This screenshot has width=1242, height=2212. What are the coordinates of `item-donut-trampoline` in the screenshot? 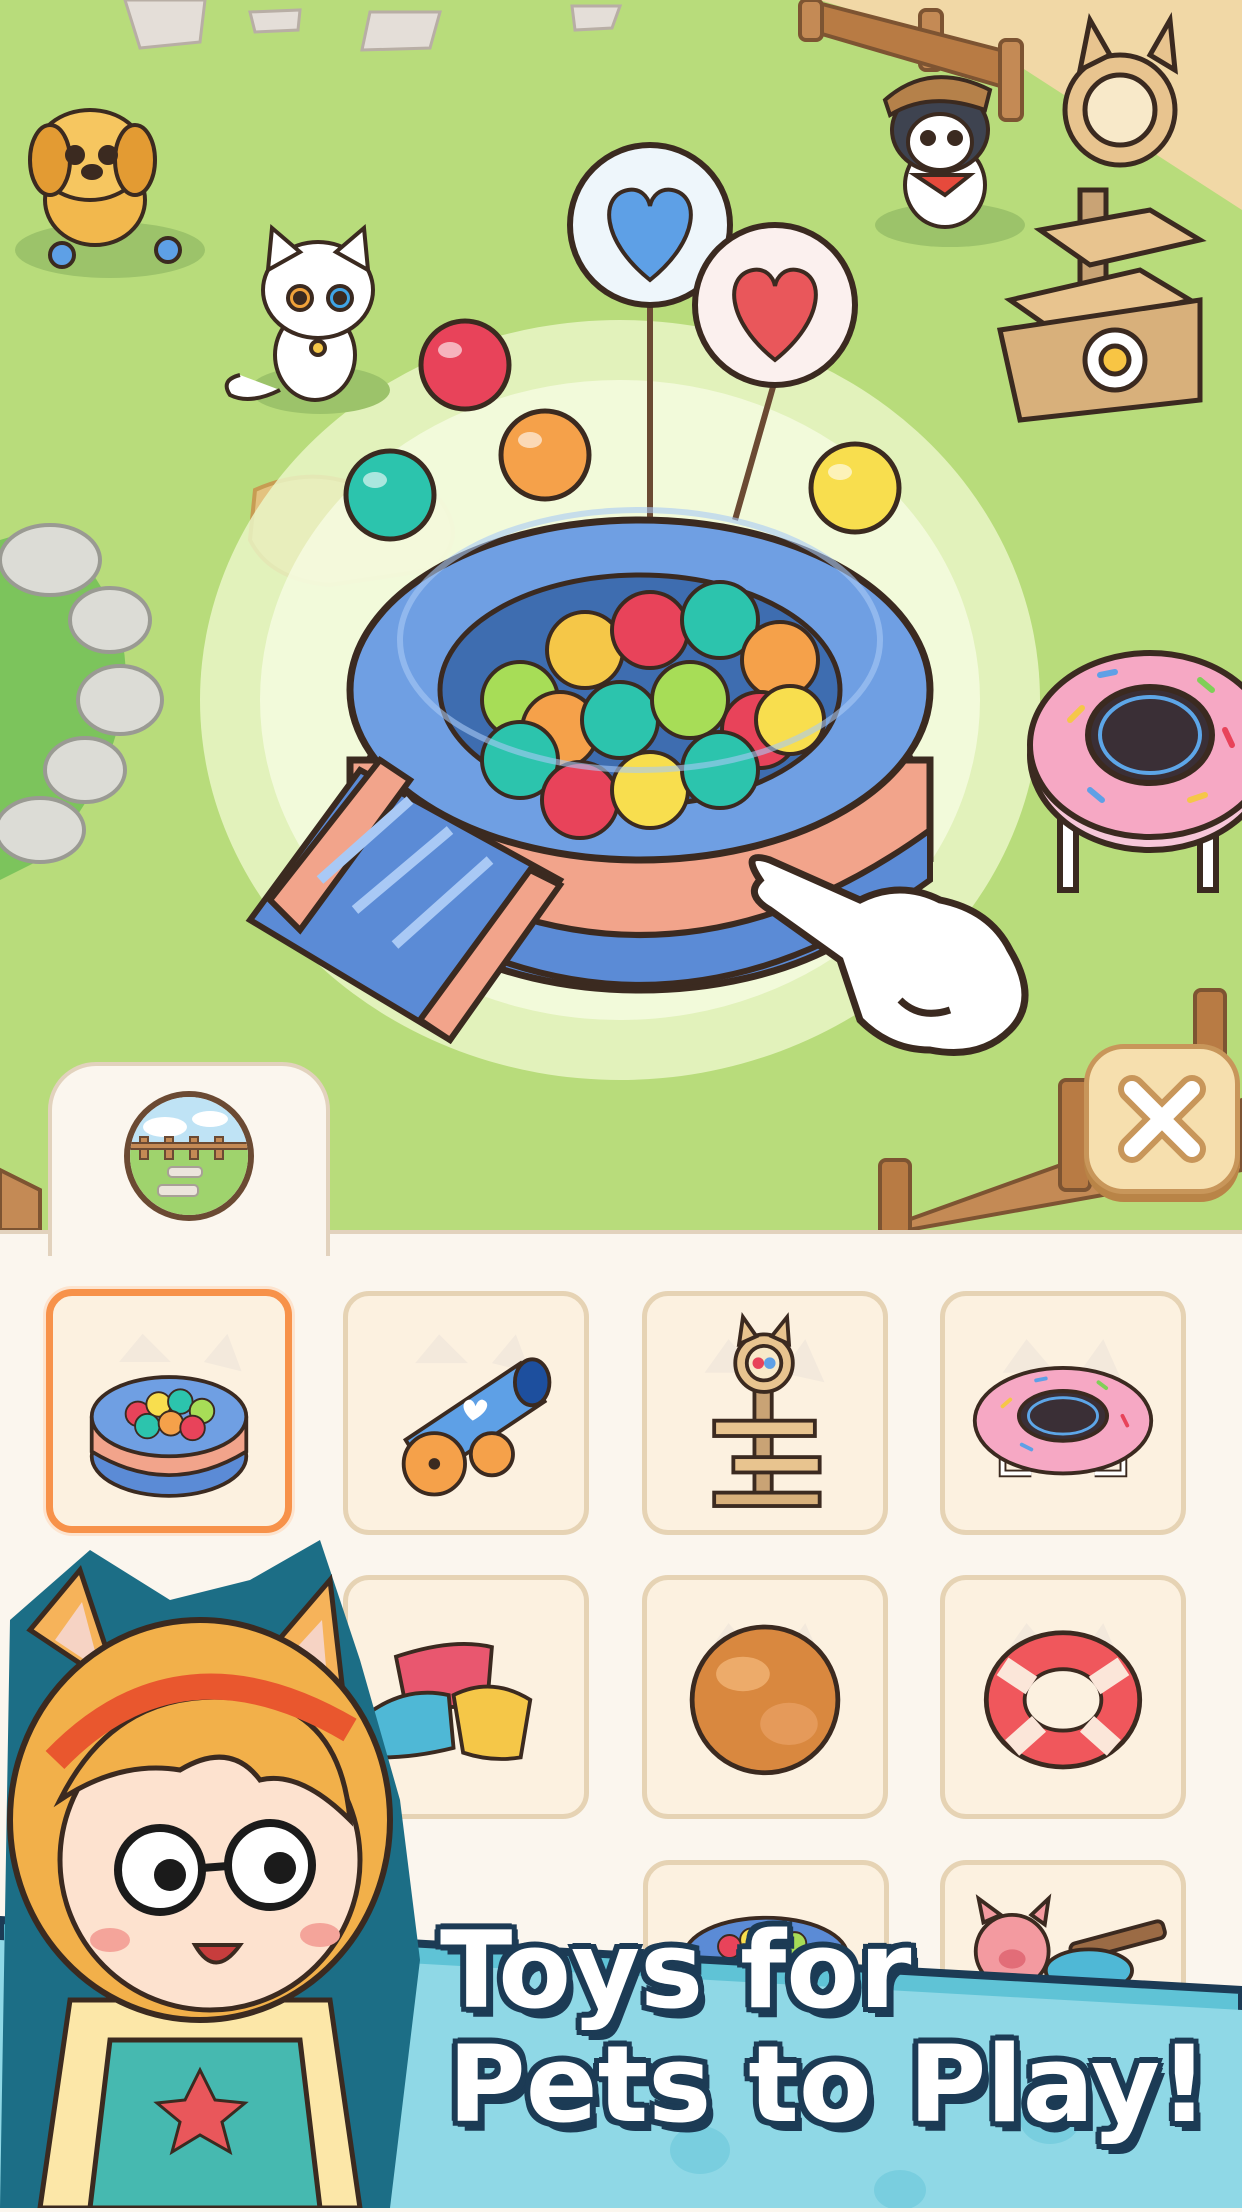 It's located at (1063, 1413).